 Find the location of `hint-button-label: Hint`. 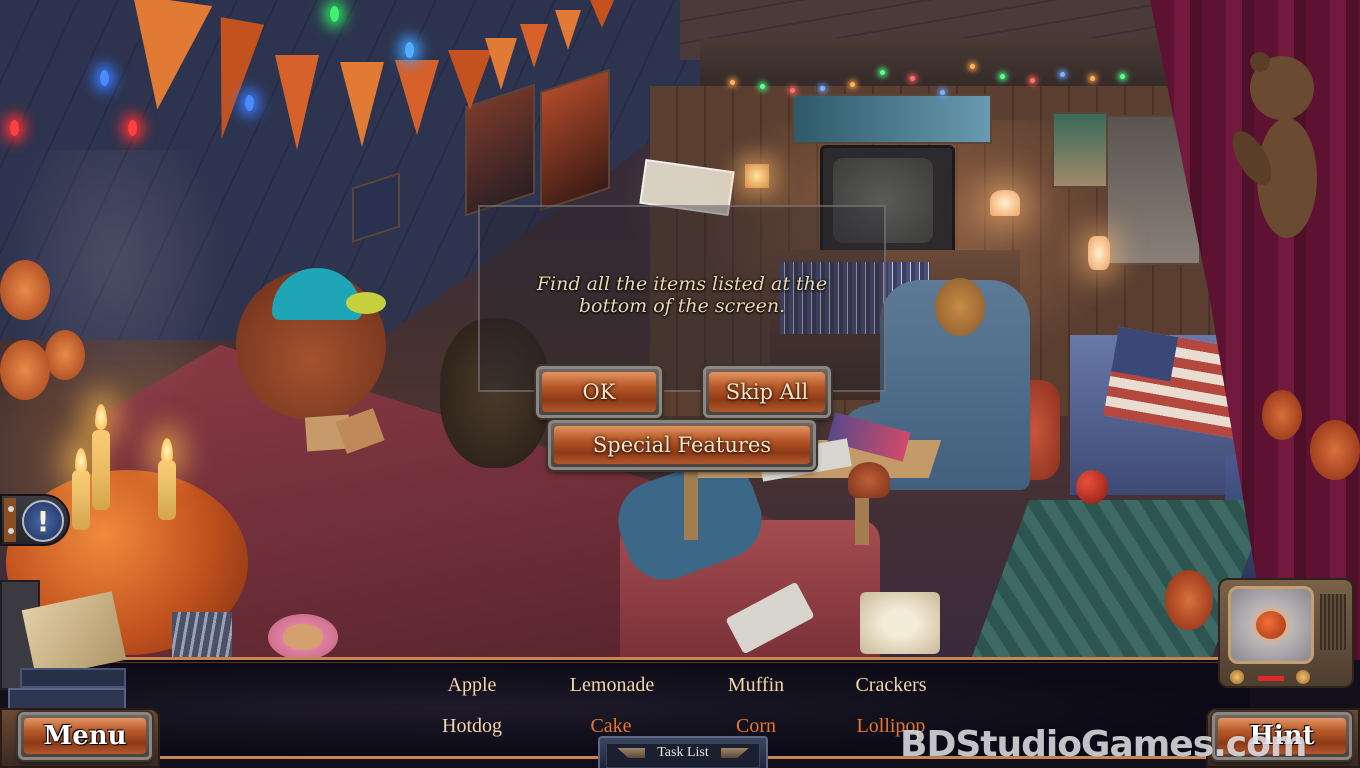

hint-button-label: Hint is located at coordinates (1282, 736).